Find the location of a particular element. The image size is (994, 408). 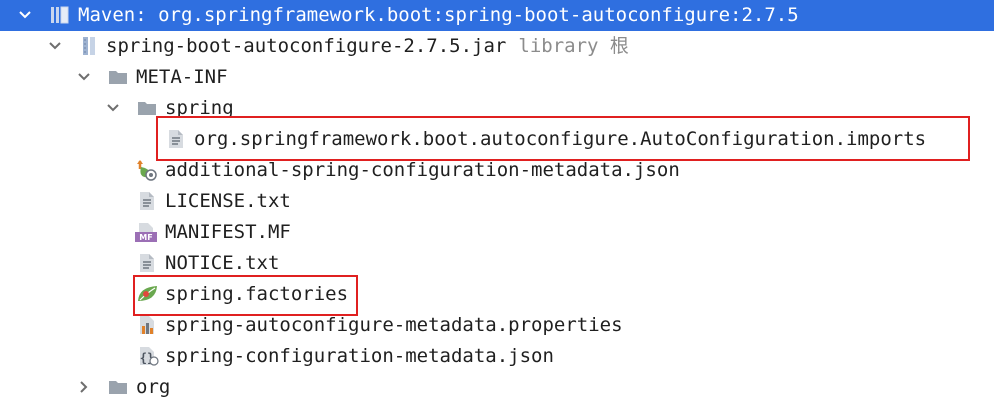

tree-row-label: META-INF is located at coordinates (182, 77).